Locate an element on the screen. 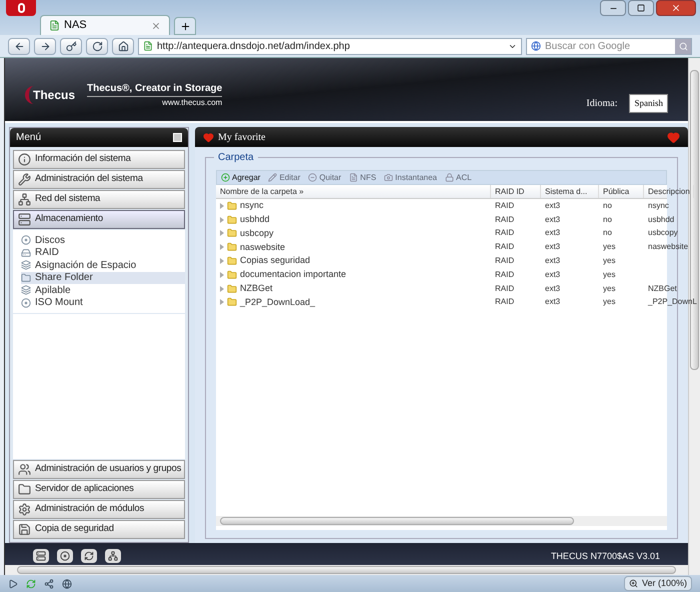  menu-section: Copia de seguridad is located at coordinates (99, 529).